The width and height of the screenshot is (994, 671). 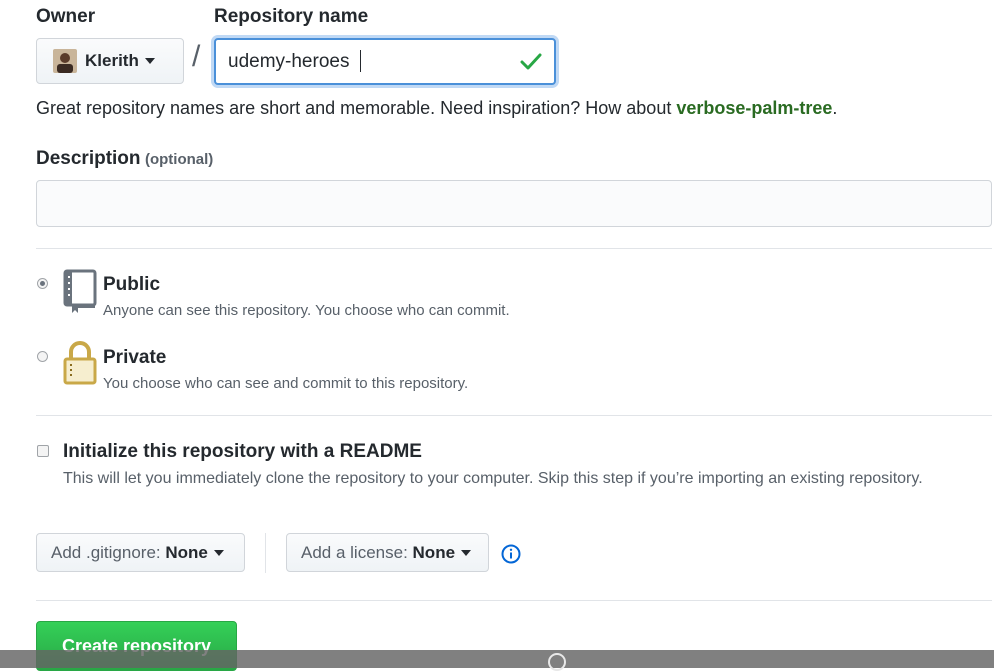 What do you see at coordinates (80, 293) in the screenshot?
I see `repo-icon` at bounding box center [80, 293].